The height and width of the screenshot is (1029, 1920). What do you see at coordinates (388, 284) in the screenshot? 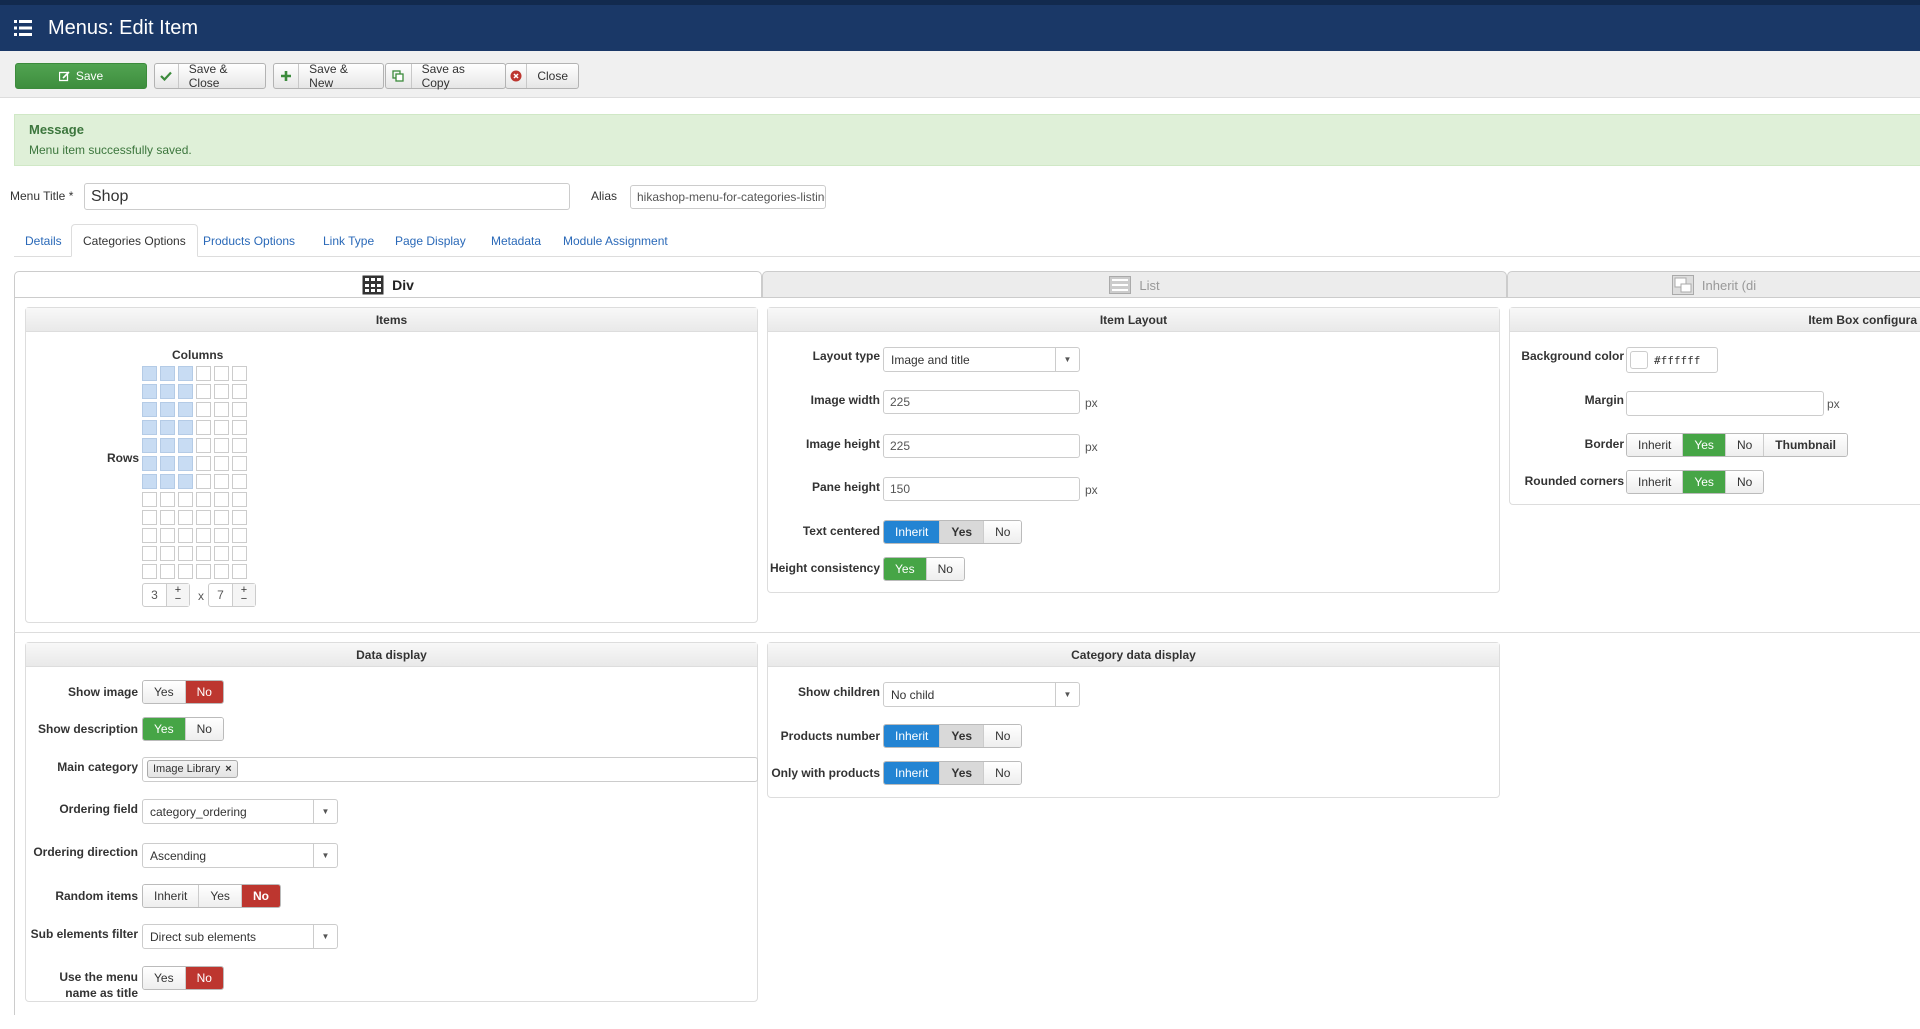
I see `layout-tab-div: Div` at bounding box center [388, 284].